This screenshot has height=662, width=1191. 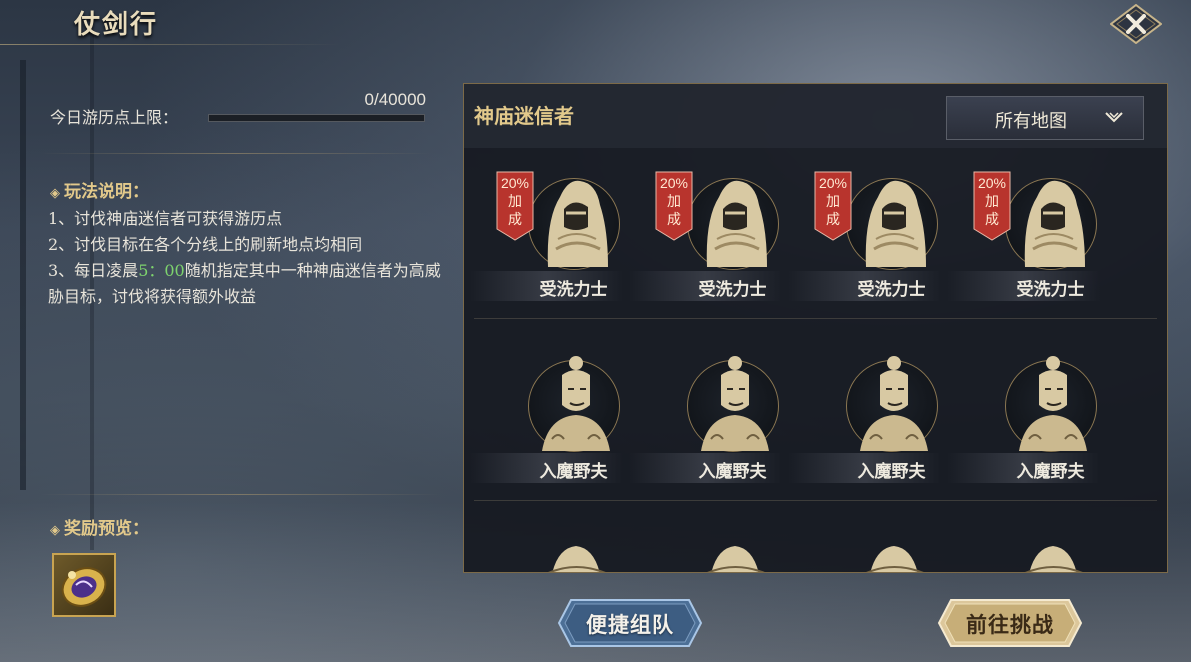 I want to click on jade-token-icon, so click(x=84, y=587).